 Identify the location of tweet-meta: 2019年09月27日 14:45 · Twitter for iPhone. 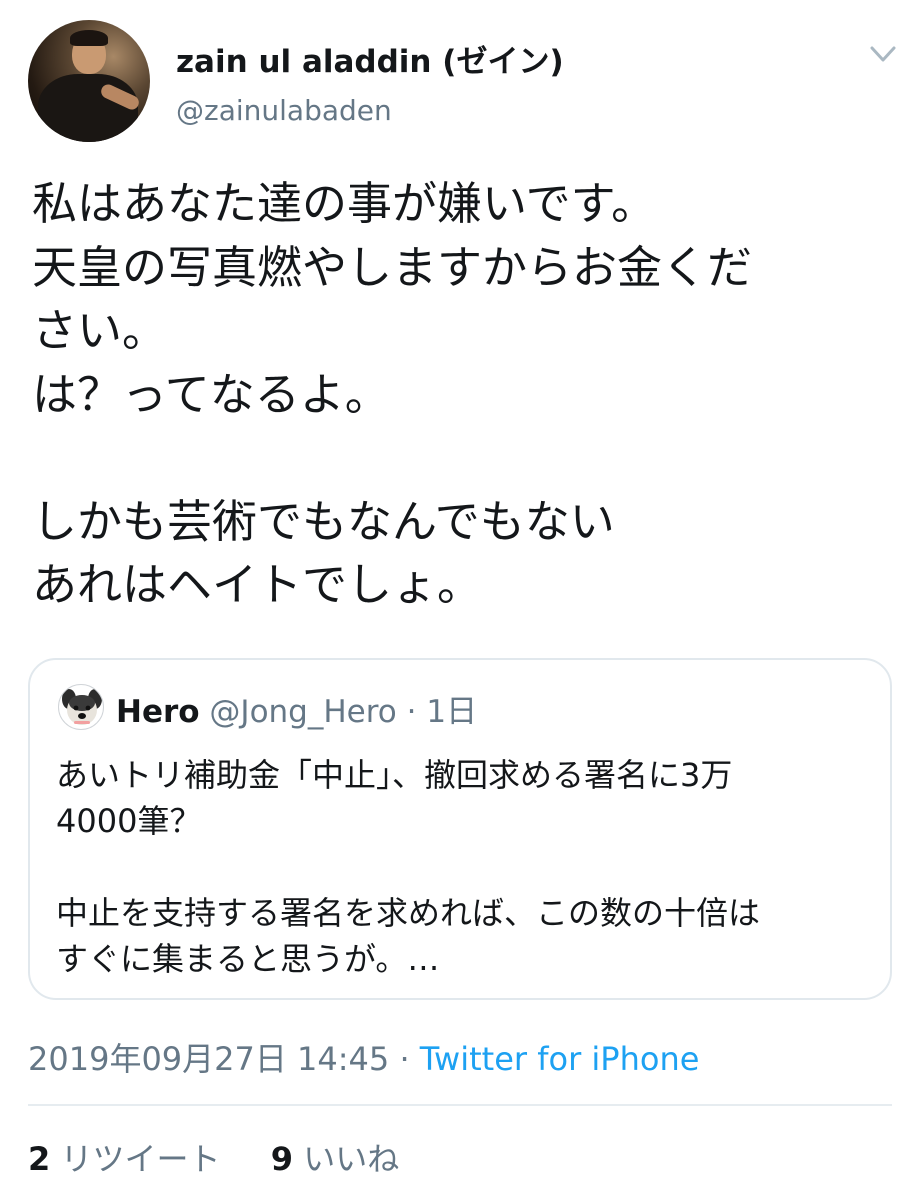
(363, 1057).